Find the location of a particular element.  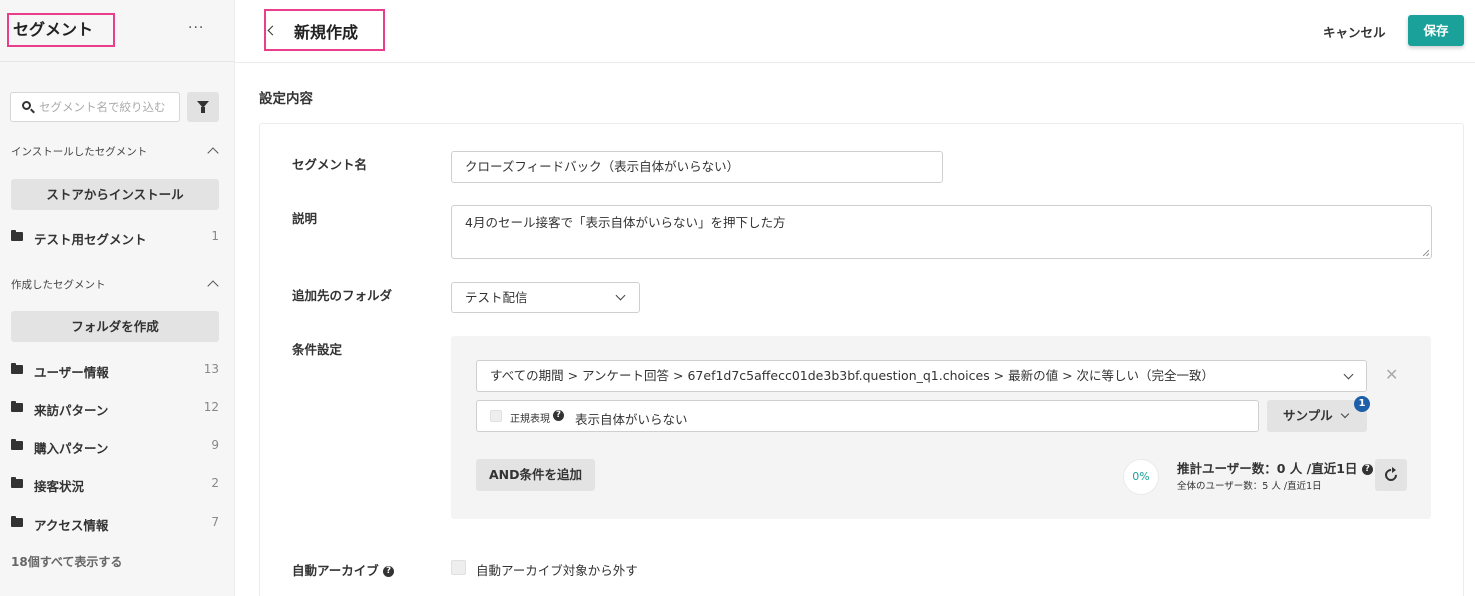

segment-name-input: クローズフィードバック（表示自体がいらない） is located at coordinates (697, 167).